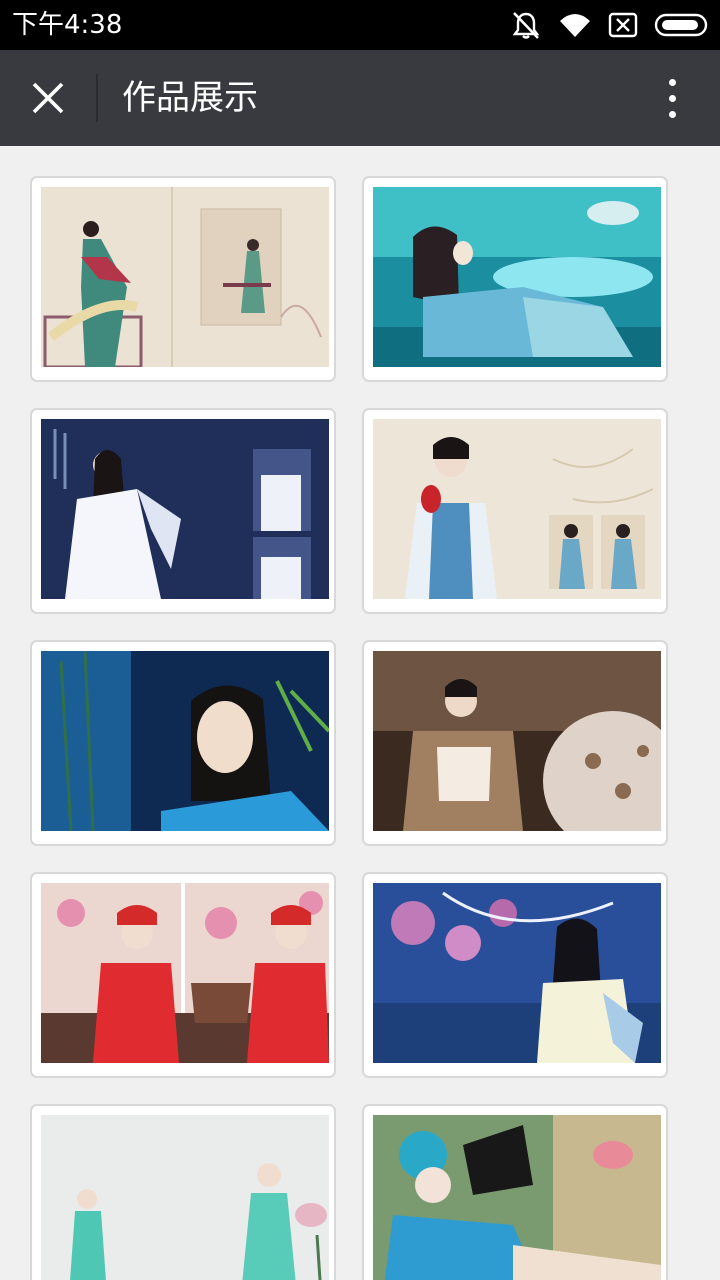 Image resolution: width=720 pixels, height=1280 pixels. Describe the element at coordinates (672, 98) in the screenshot. I see `more-button` at that location.